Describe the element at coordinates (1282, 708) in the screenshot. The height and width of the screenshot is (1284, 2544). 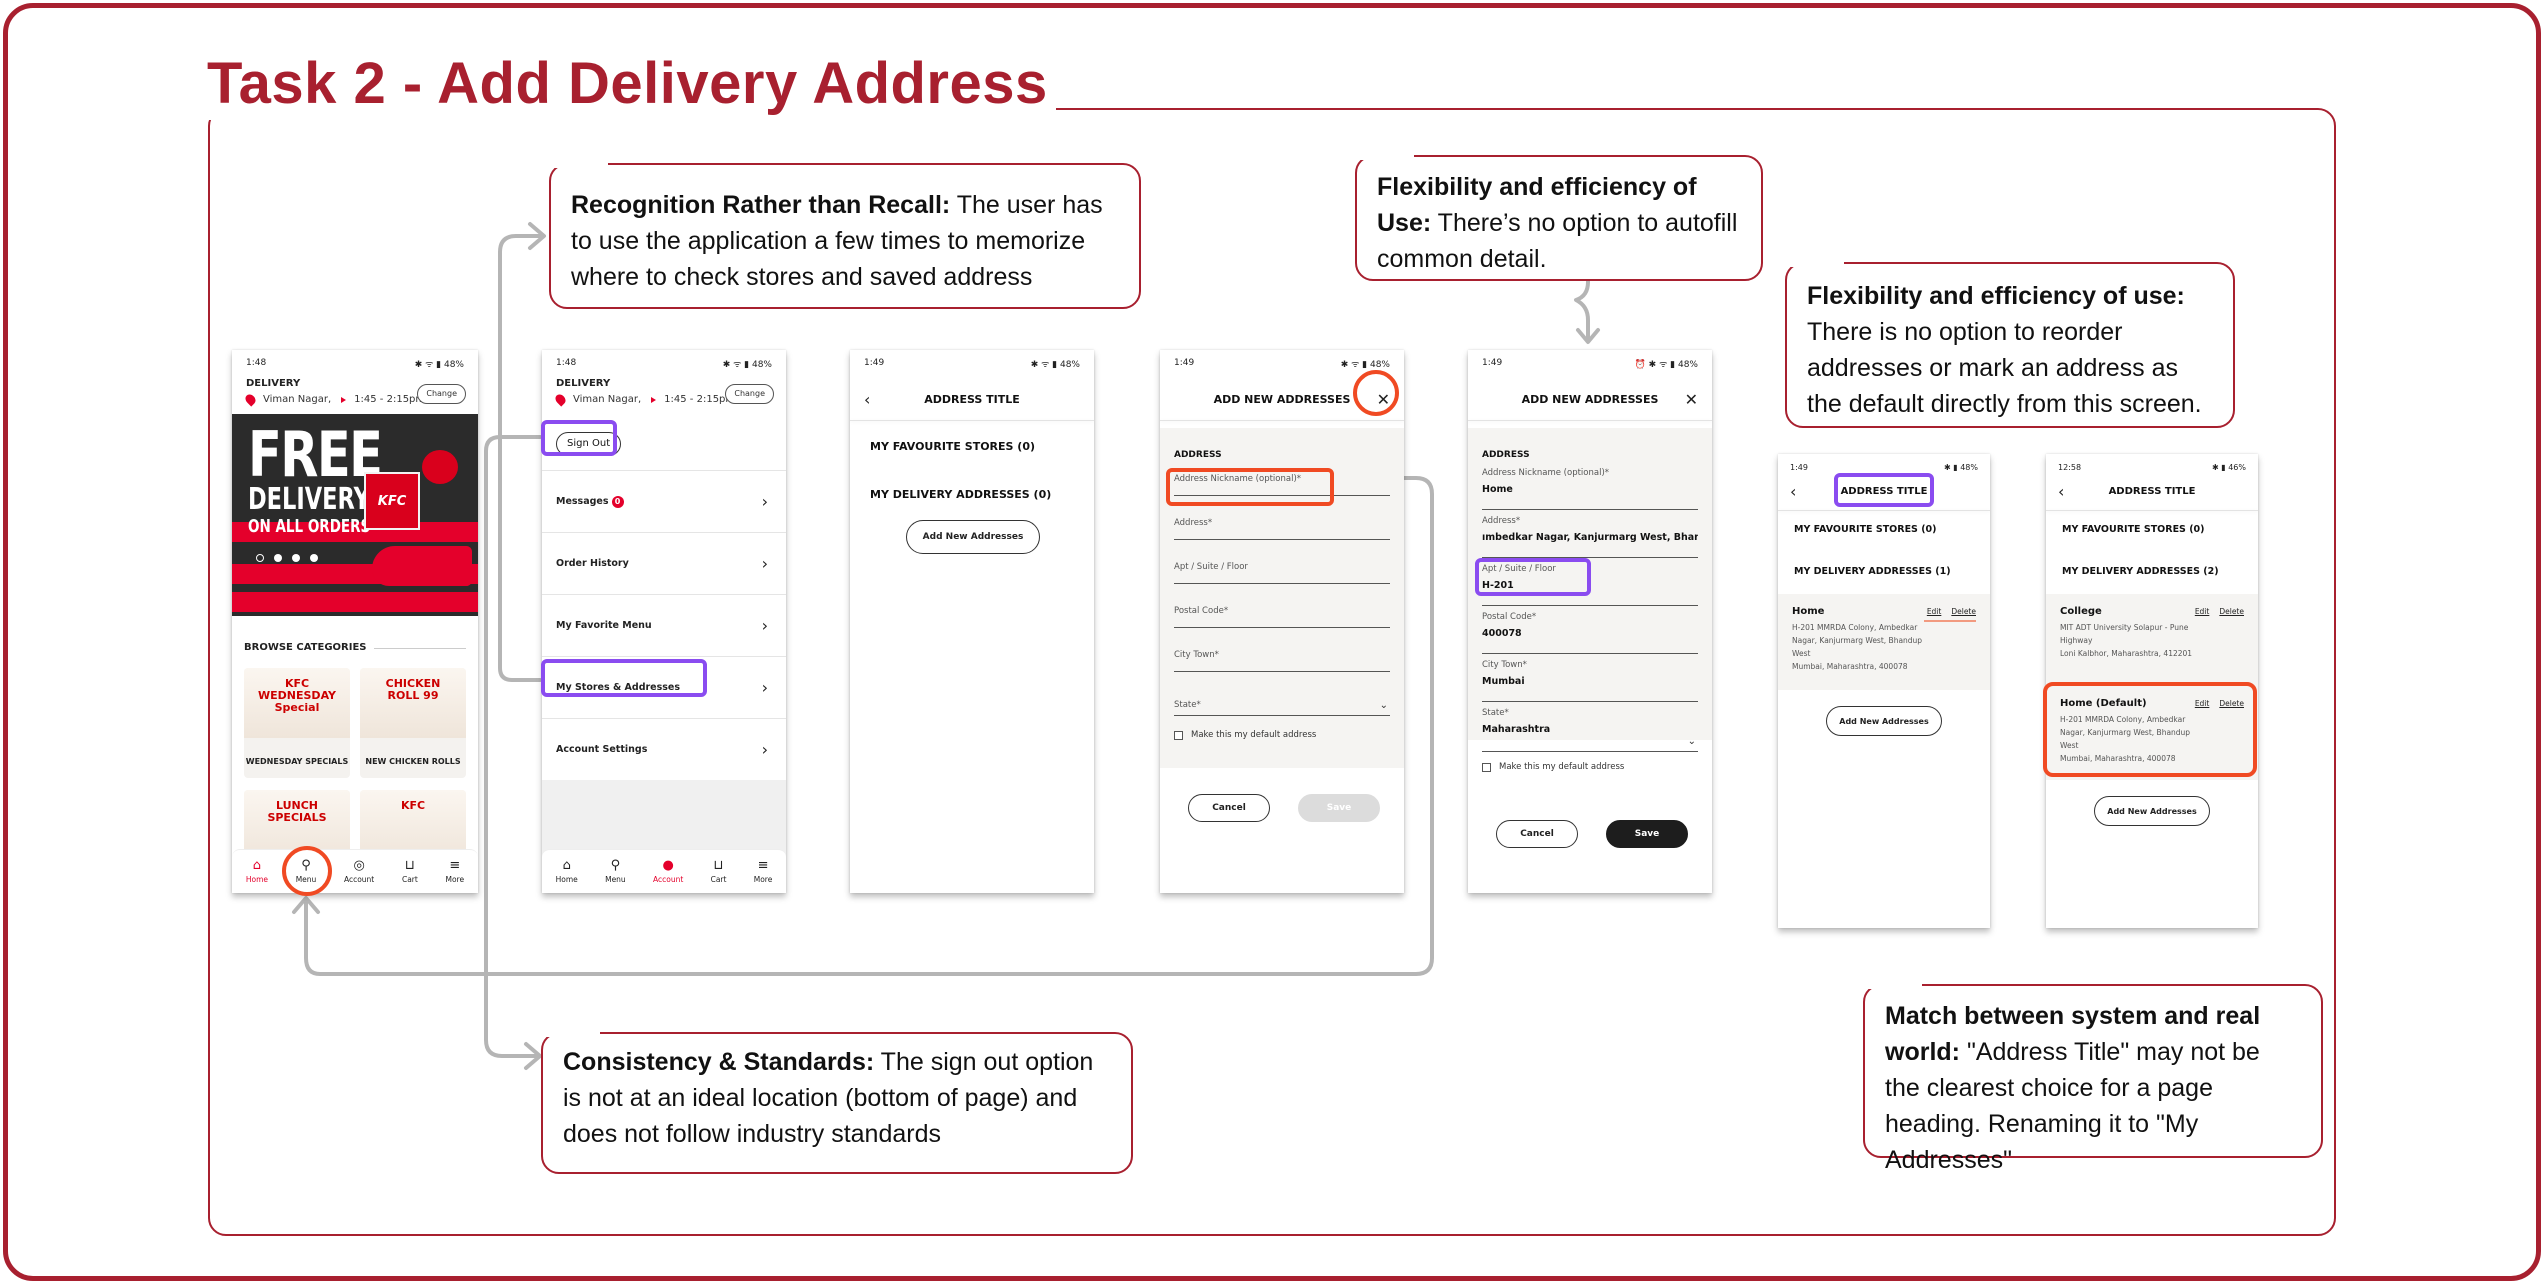
I see `state-select: State* ⌄` at that location.